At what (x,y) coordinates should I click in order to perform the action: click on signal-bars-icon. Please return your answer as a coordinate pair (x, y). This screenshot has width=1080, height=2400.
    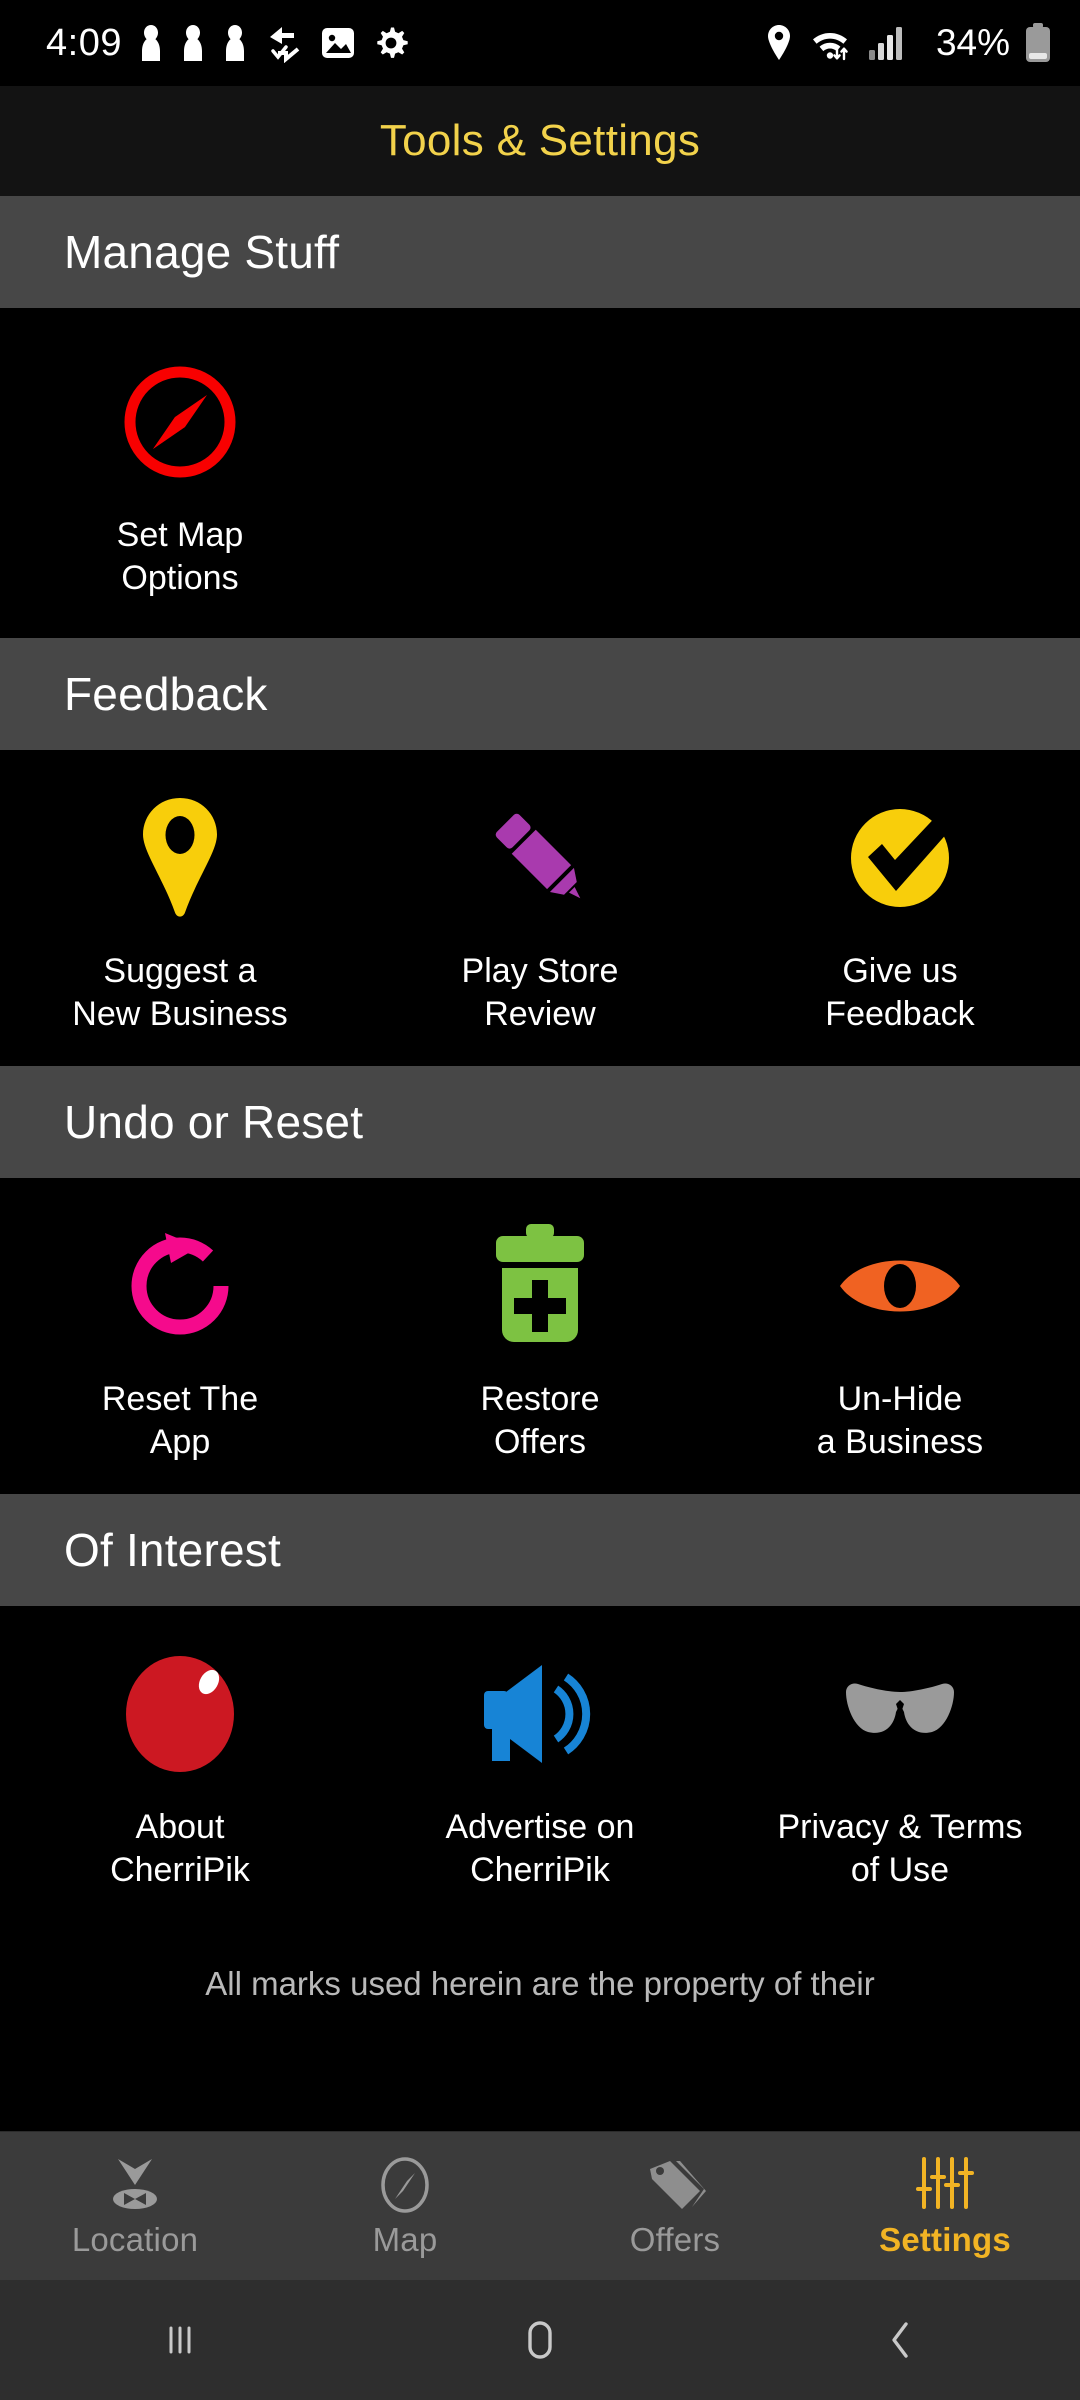
    Looking at the image, I should click on (885, 43).